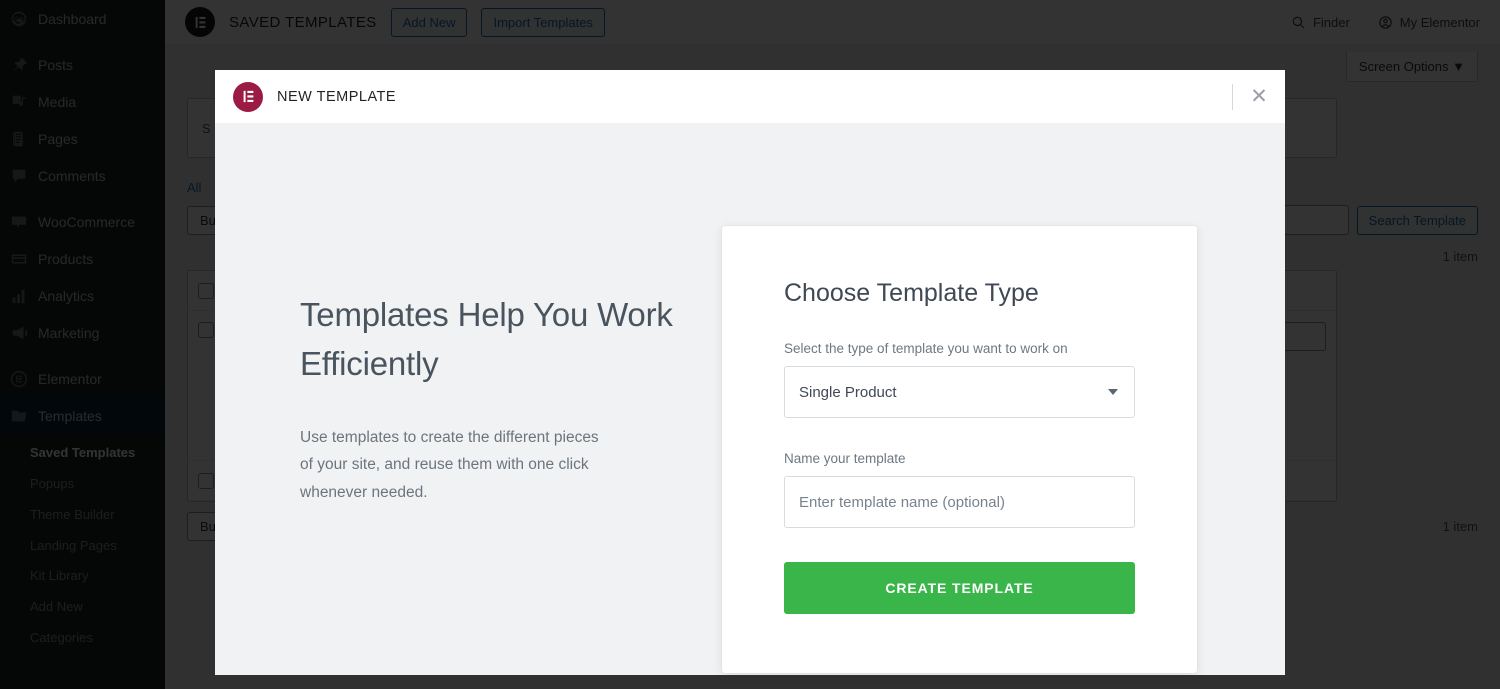 This screenshot has width=1500, height=689. I want to click on intro-heading: Templates Help You Work Efficiently, so click(486, 339).